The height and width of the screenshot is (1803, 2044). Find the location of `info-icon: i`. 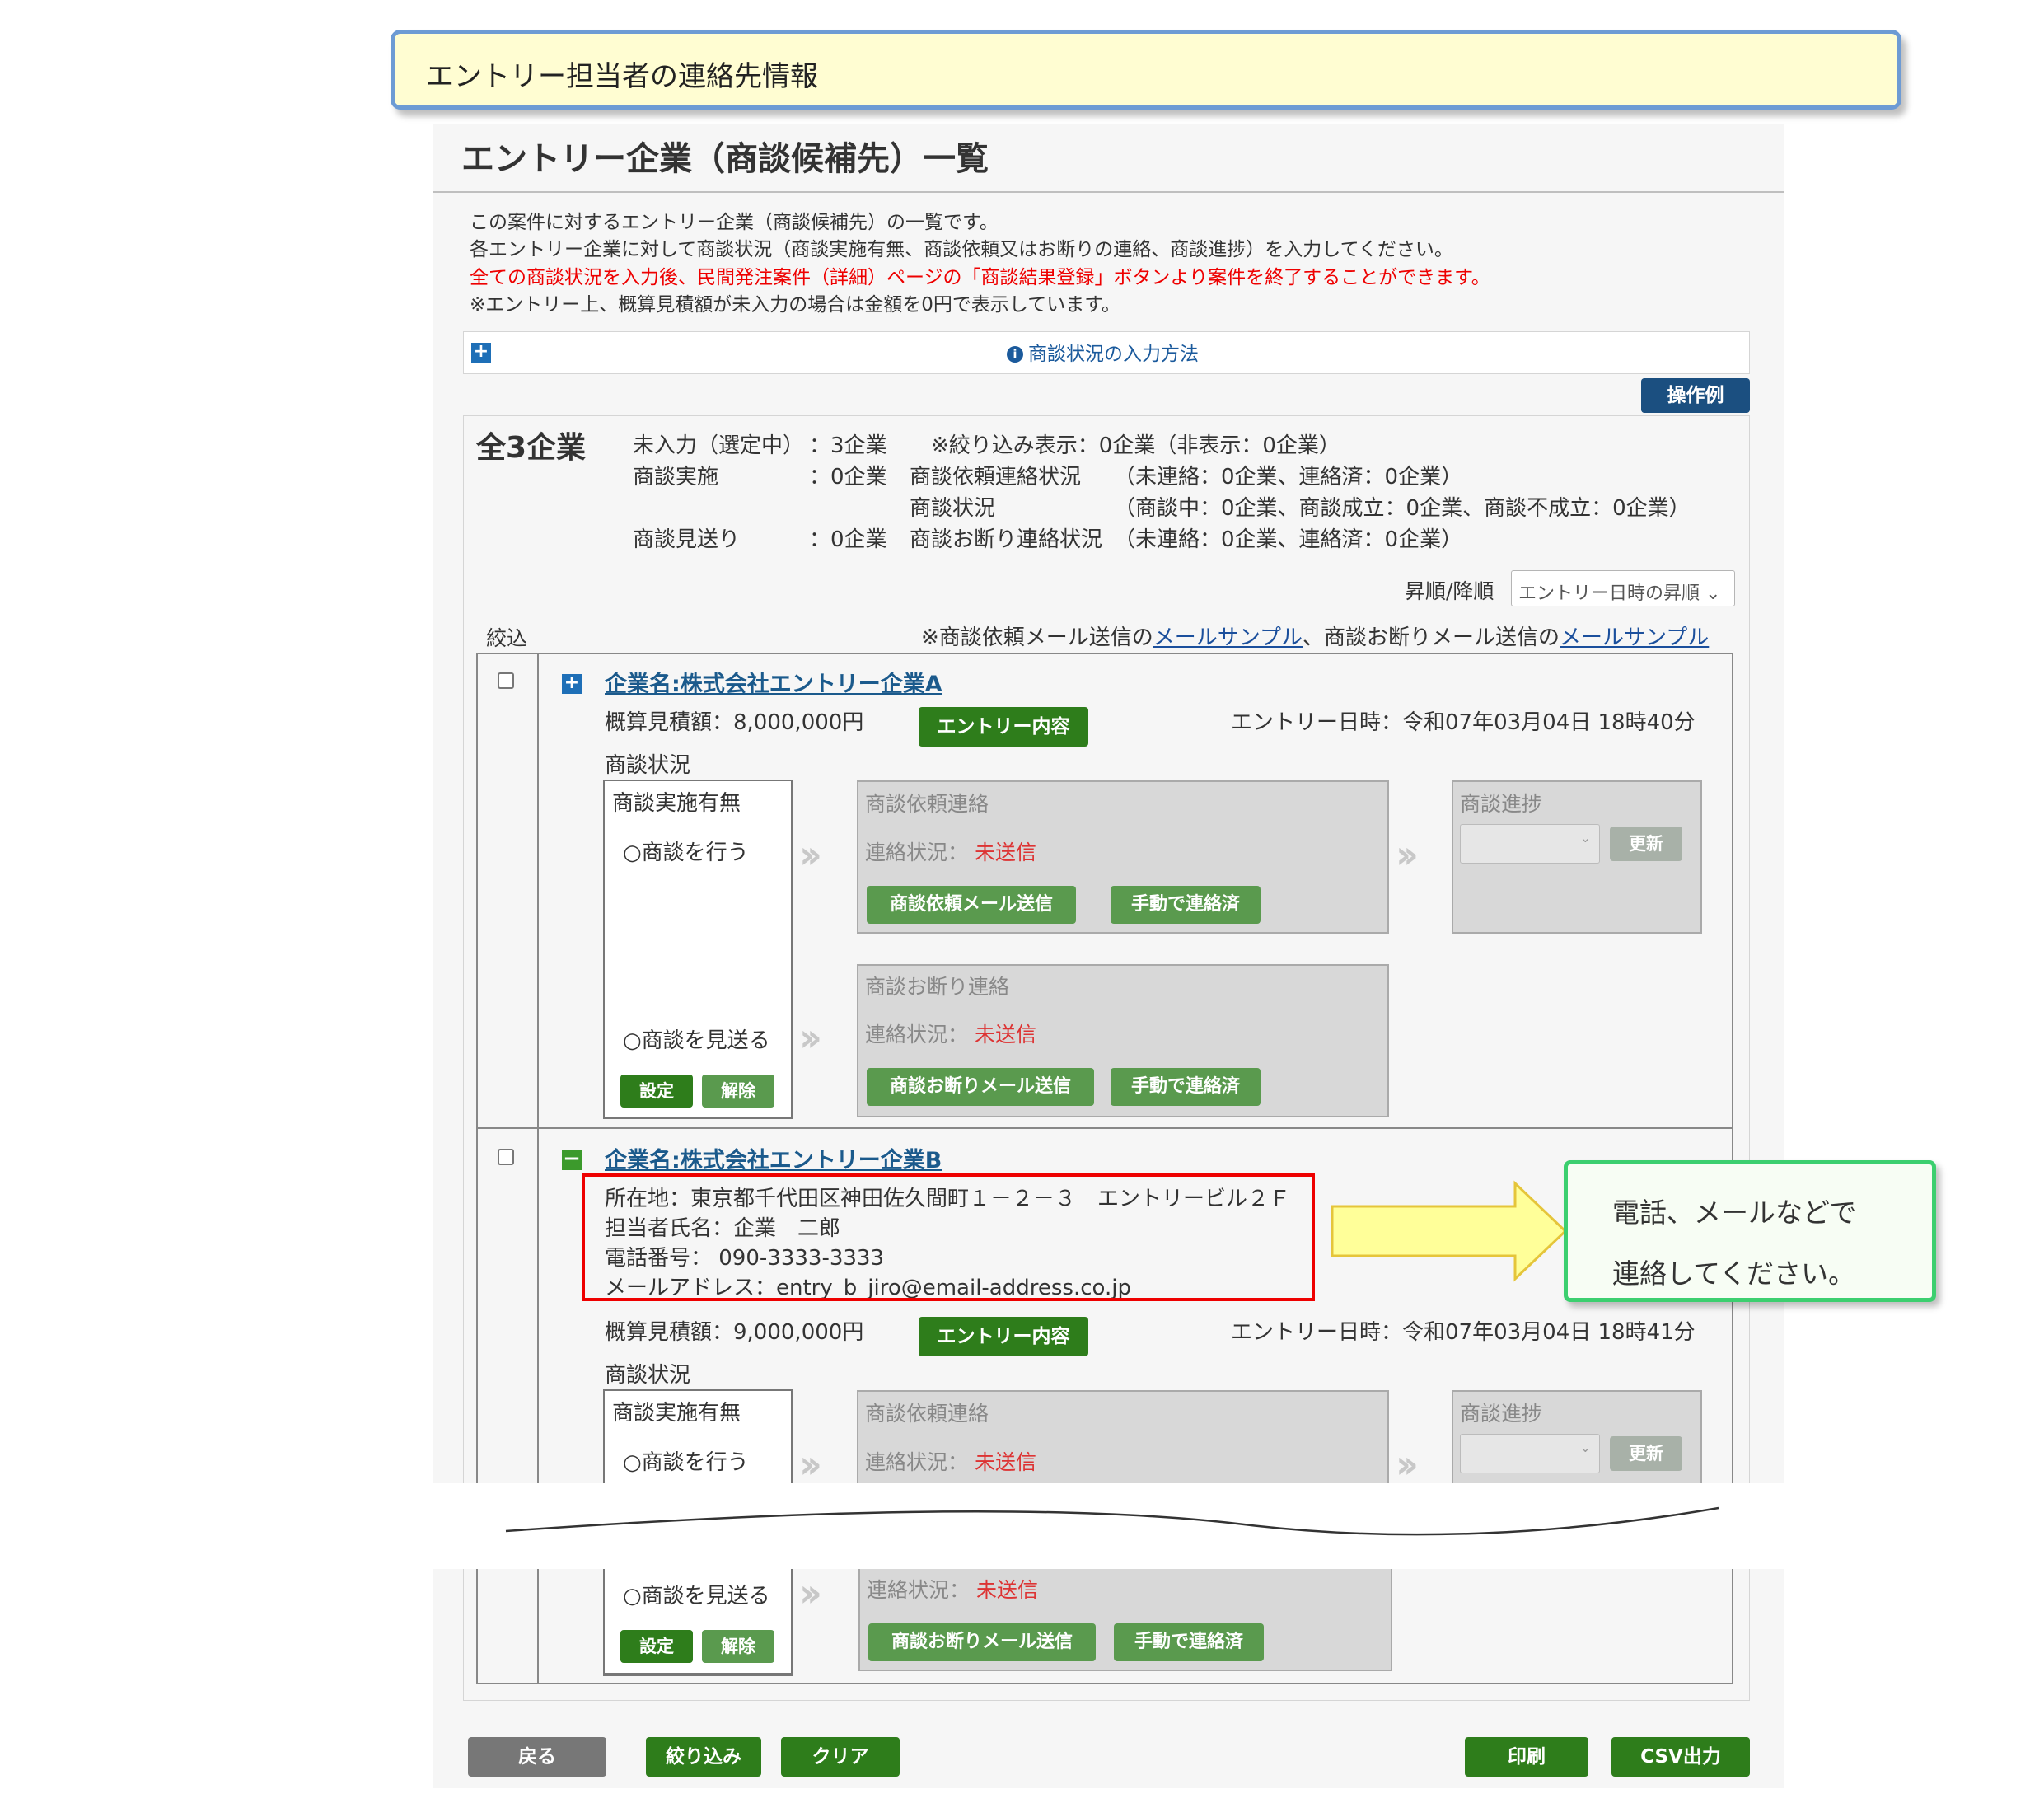

info-icon: i is located at coordinates (1015, 354).